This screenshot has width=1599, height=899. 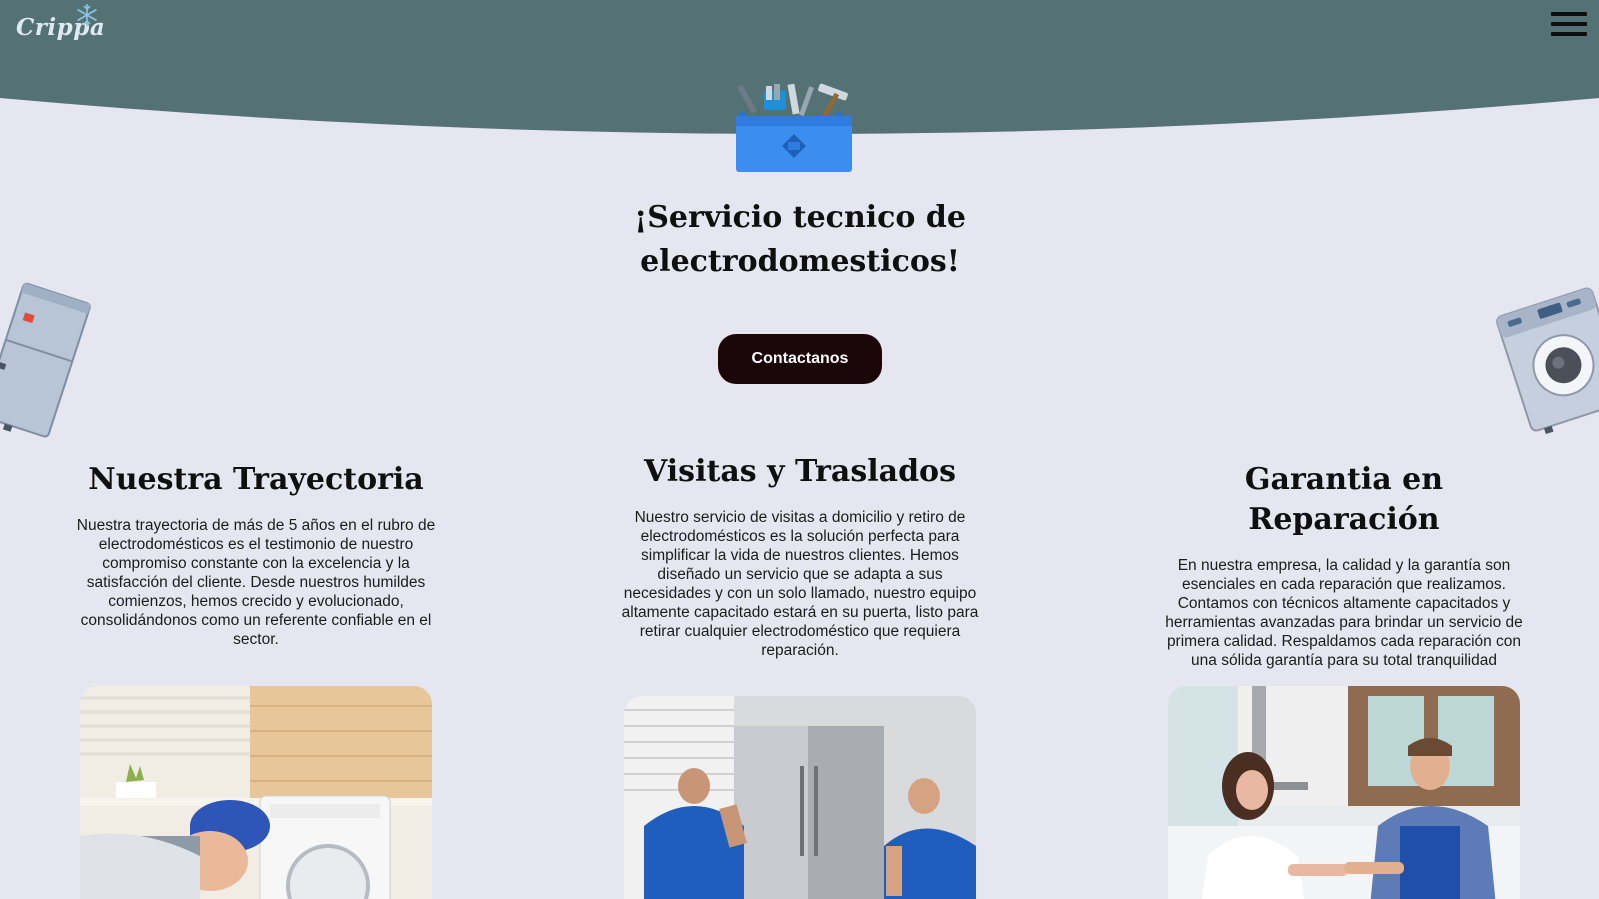 What do you see at coordinates (45, 360) in the screenshot?
I see `refrigerator-illustration` at bounding box center [45, 360].